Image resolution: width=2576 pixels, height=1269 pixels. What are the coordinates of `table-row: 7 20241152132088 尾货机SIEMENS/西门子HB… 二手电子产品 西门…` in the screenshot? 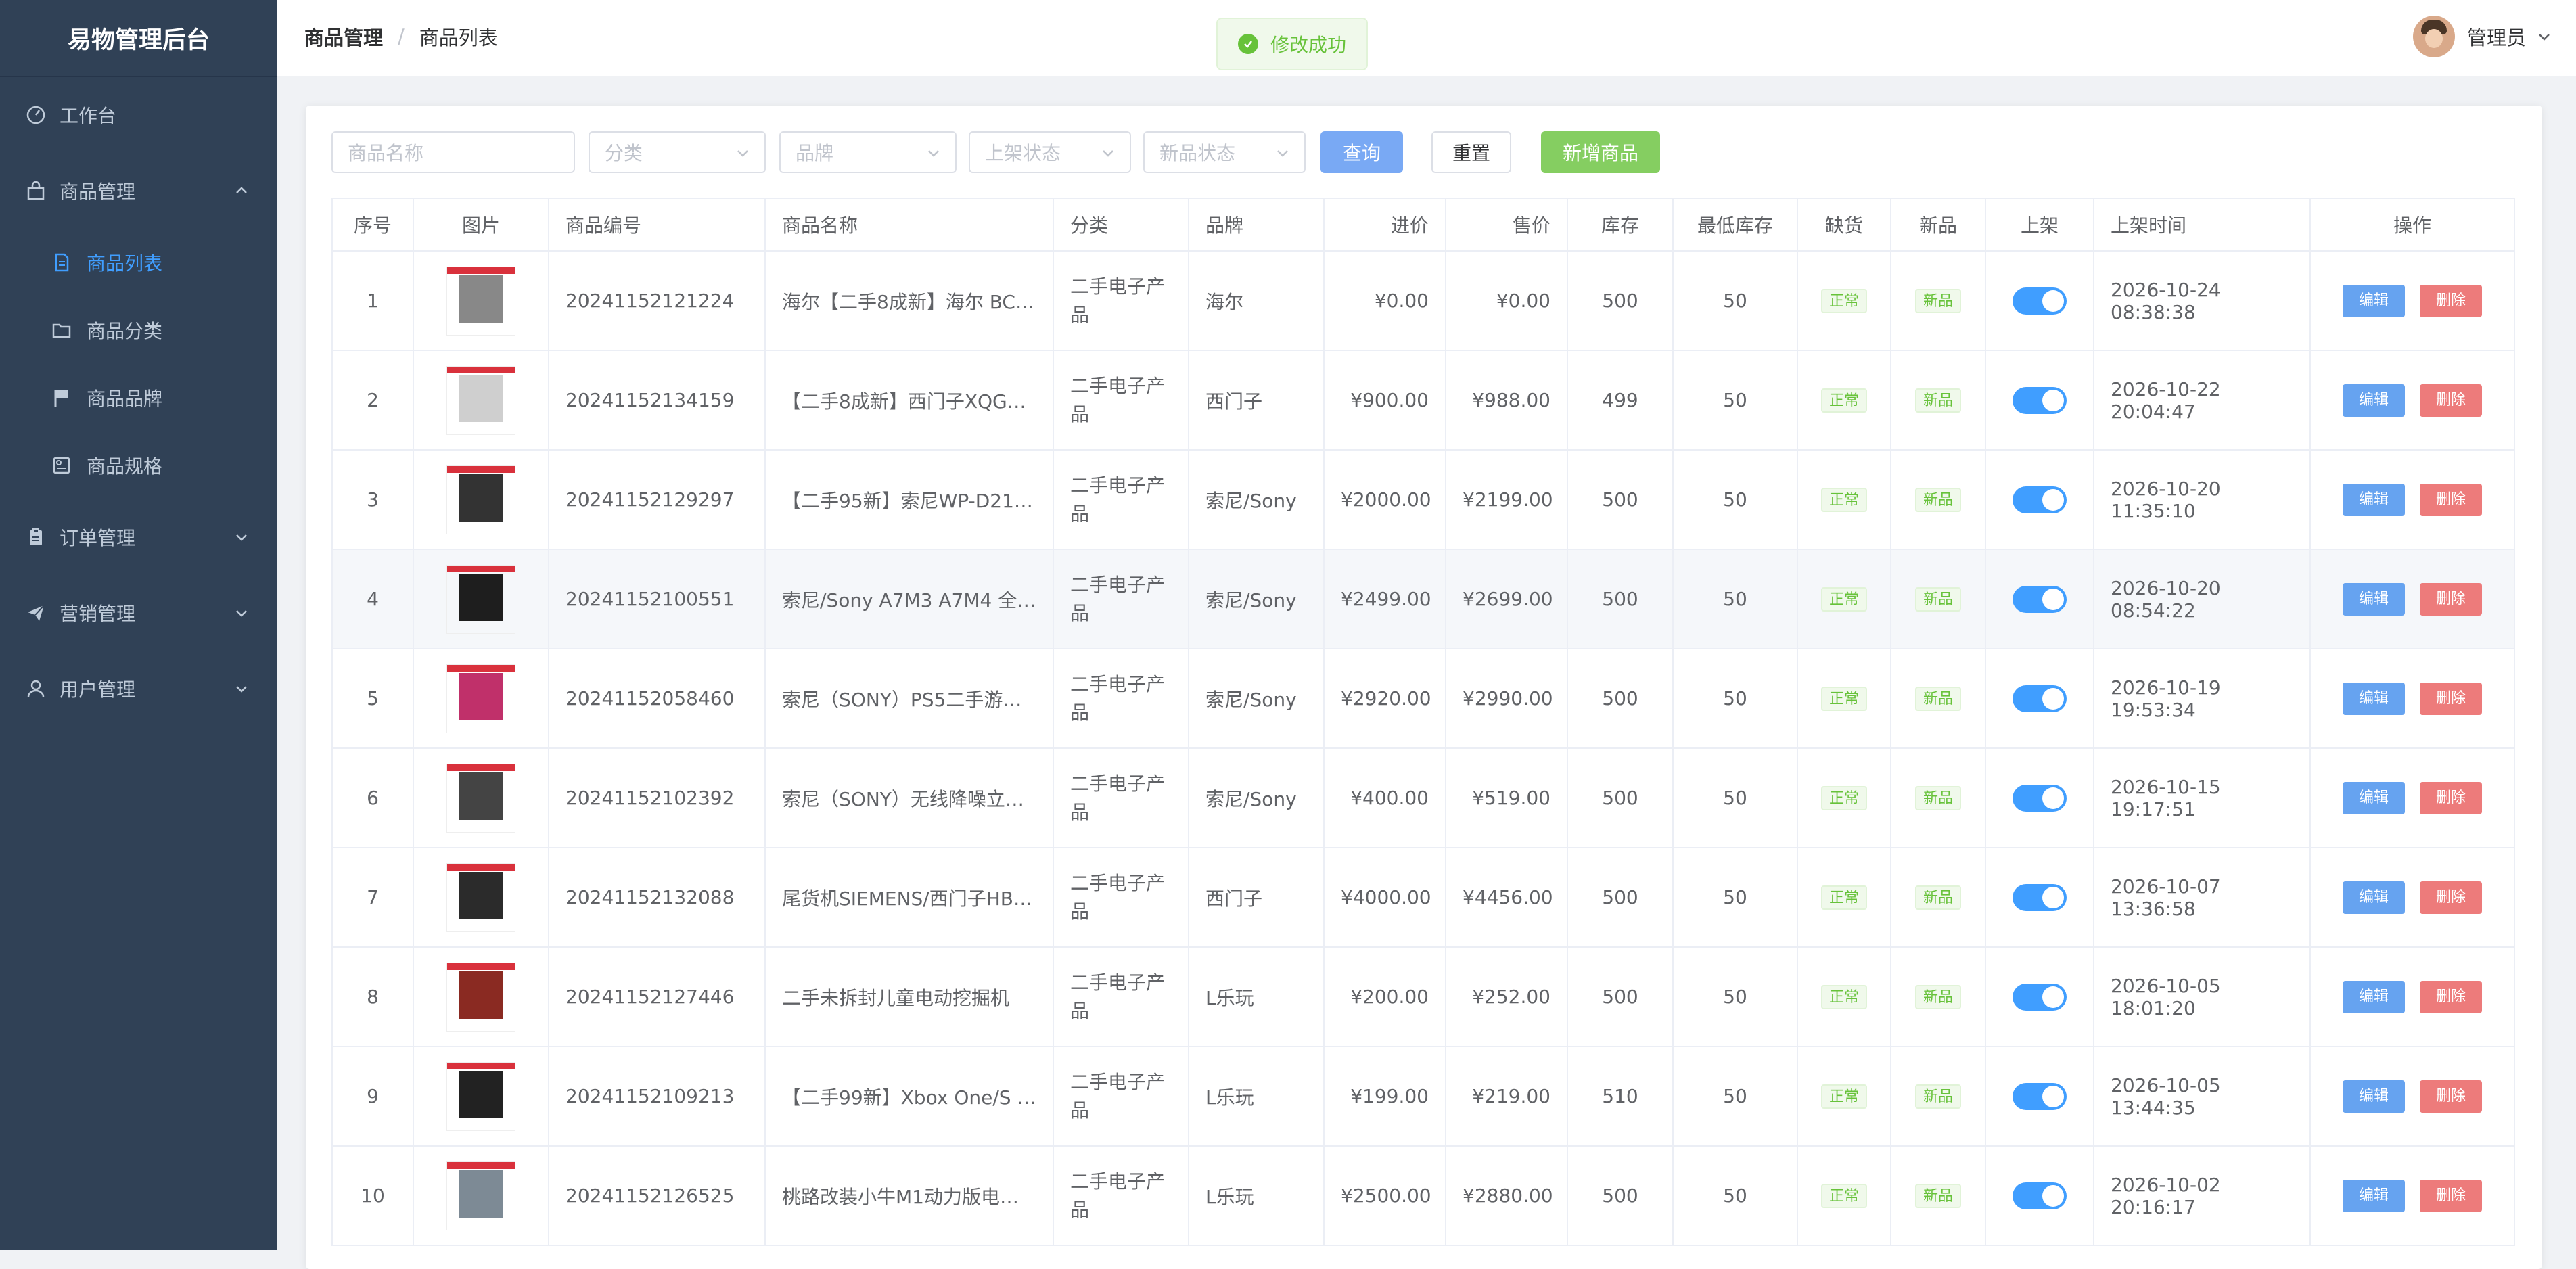 It's located at (1423, 897).